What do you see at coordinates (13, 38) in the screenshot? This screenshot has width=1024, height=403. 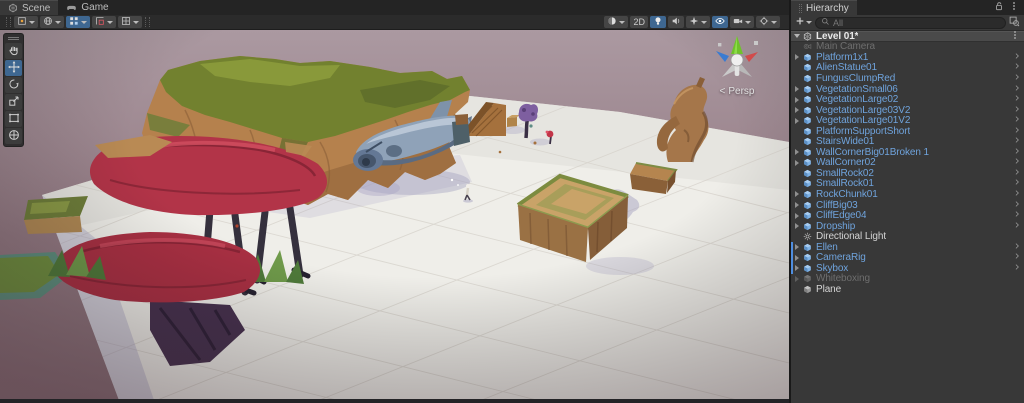 I see `overlay-drag-handle-icon` at bounding box center [13, 38].